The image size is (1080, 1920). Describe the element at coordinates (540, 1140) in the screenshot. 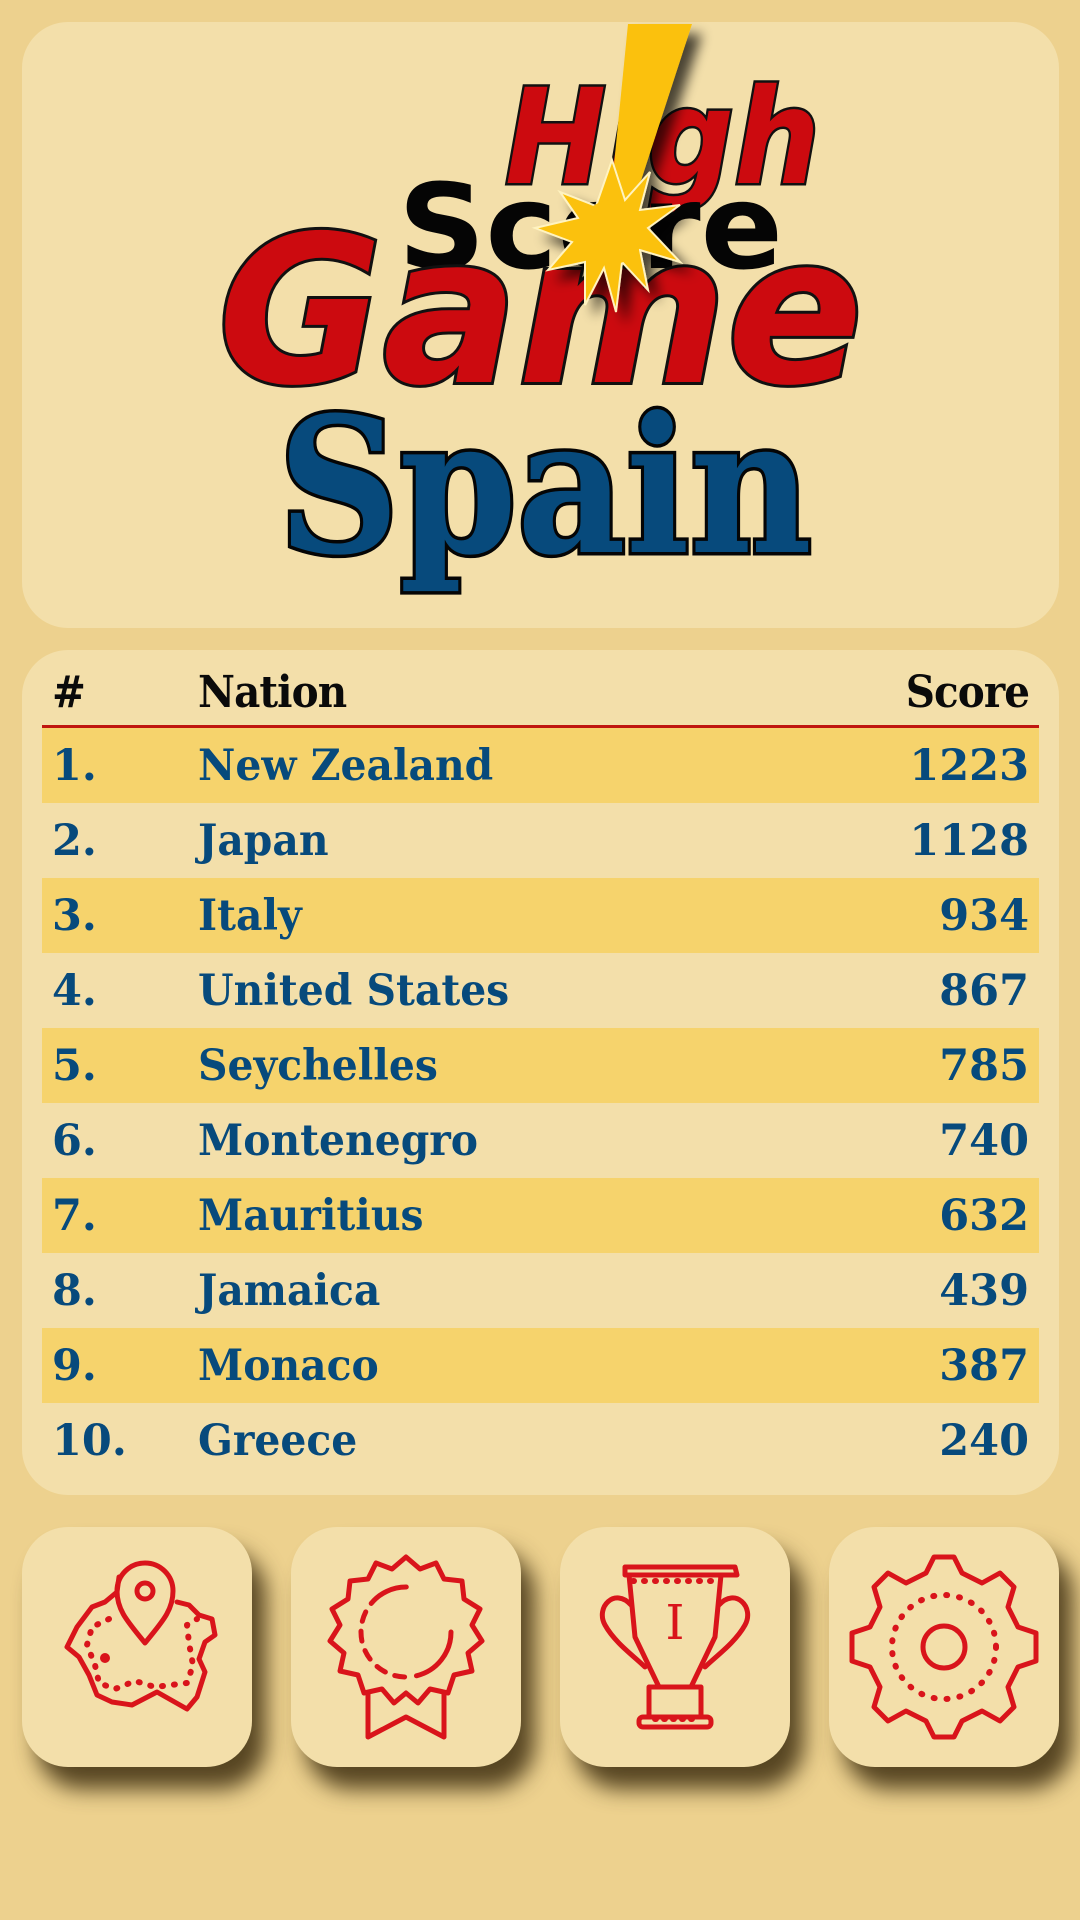

I see `table-row: 6. Montenegro 740` at that location.